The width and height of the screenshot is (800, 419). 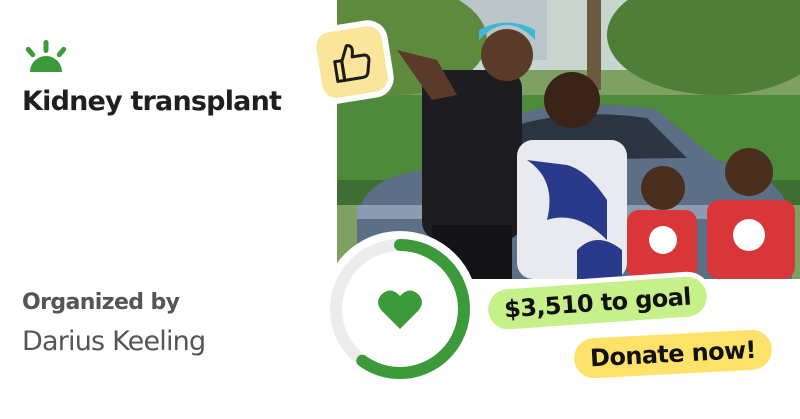 I want to click on organizer-label: Organized by, so click(x=101, y=302).